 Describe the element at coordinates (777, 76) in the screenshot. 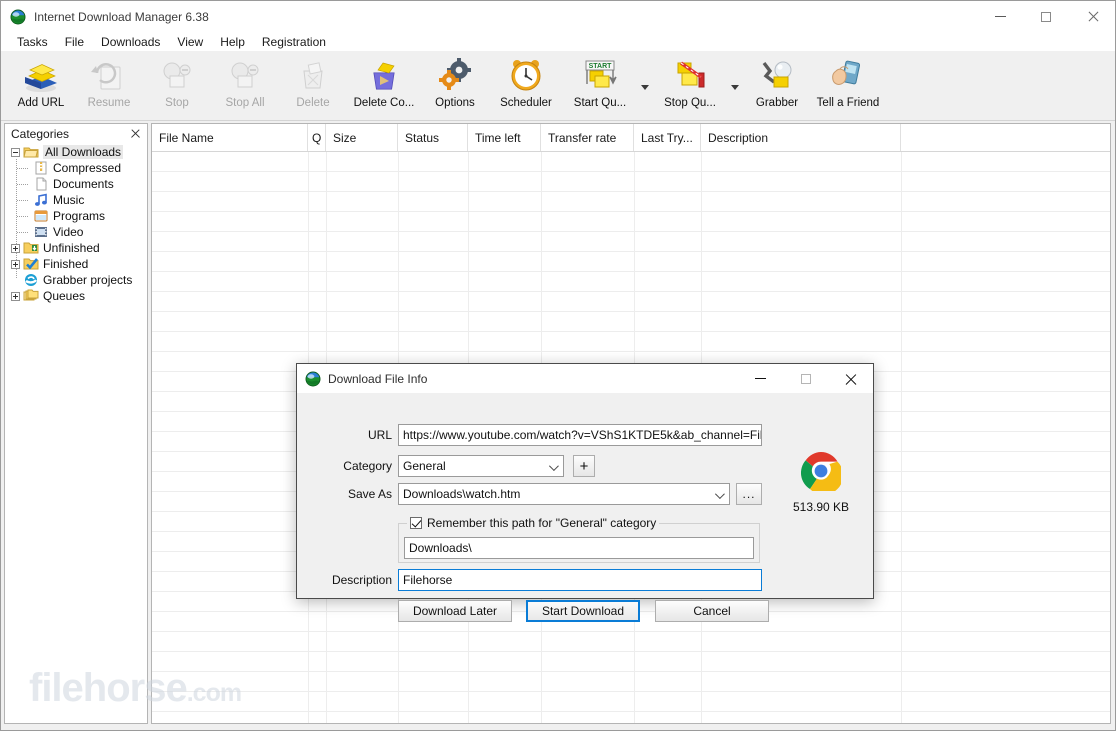

I see `grabber-icon` at that location.